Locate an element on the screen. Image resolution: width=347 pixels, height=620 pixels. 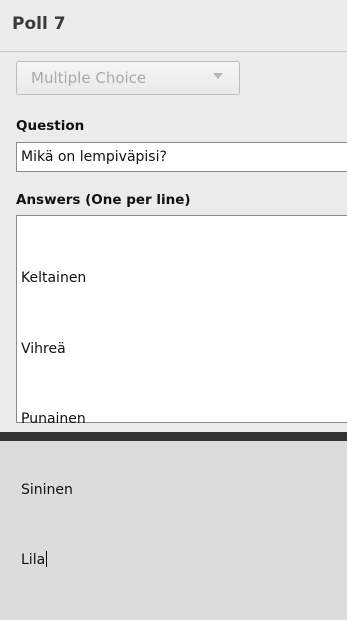
answer-line: Punainen is located at coordinates (53, 419).